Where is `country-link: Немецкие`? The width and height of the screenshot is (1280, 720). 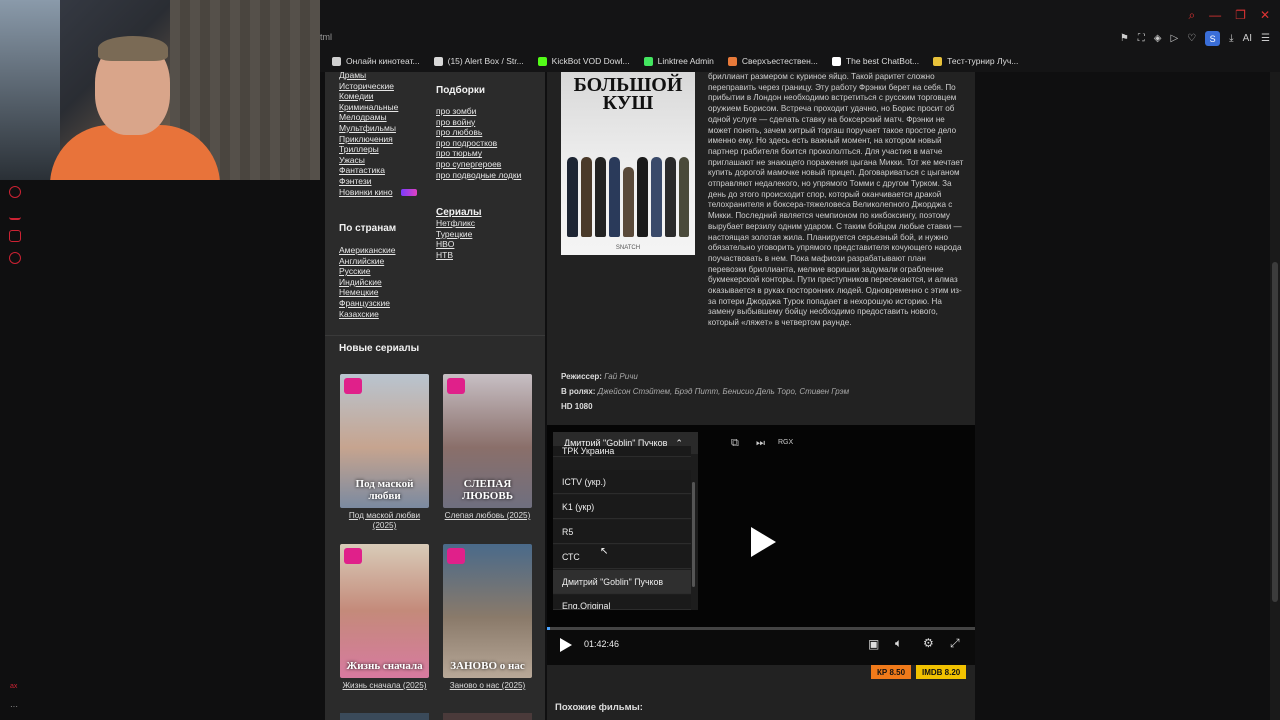 country-link: Немецкие is located at coordinates (367, 292).